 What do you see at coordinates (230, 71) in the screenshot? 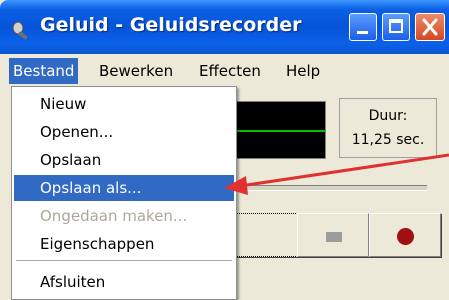
I see `menu-effecten: Effecten` at bounding box center [230, 71].